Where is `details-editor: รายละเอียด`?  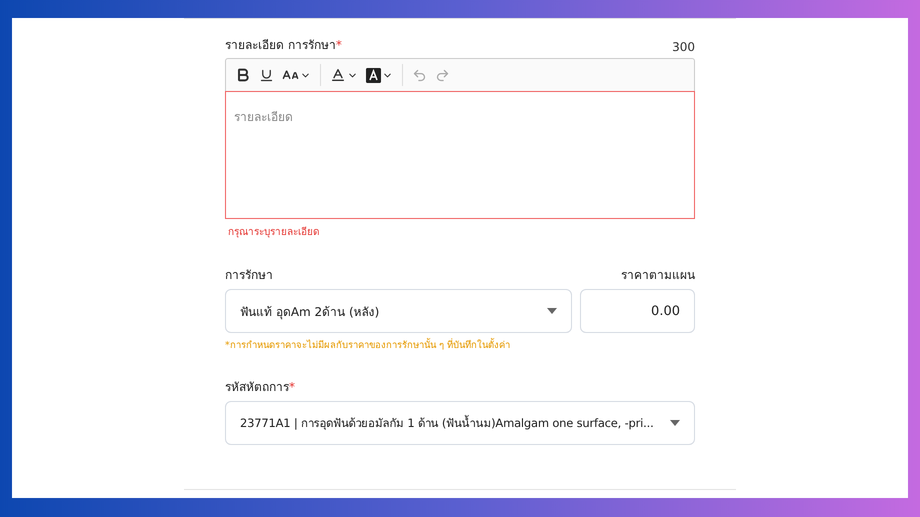 details-editor: รายละเอียด is located at coordinates (460, 155).